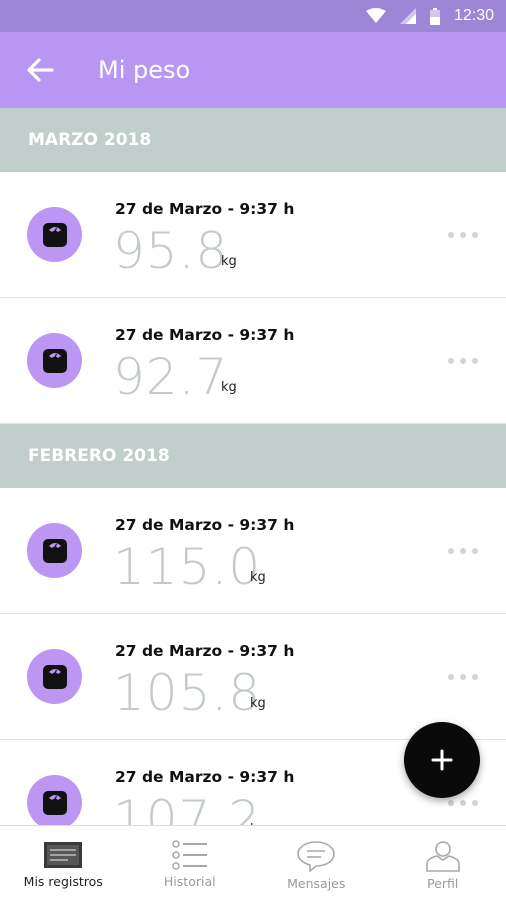 The image size is (506, 900). I want to click on nav-label: Mis registros, so click(63, 881).